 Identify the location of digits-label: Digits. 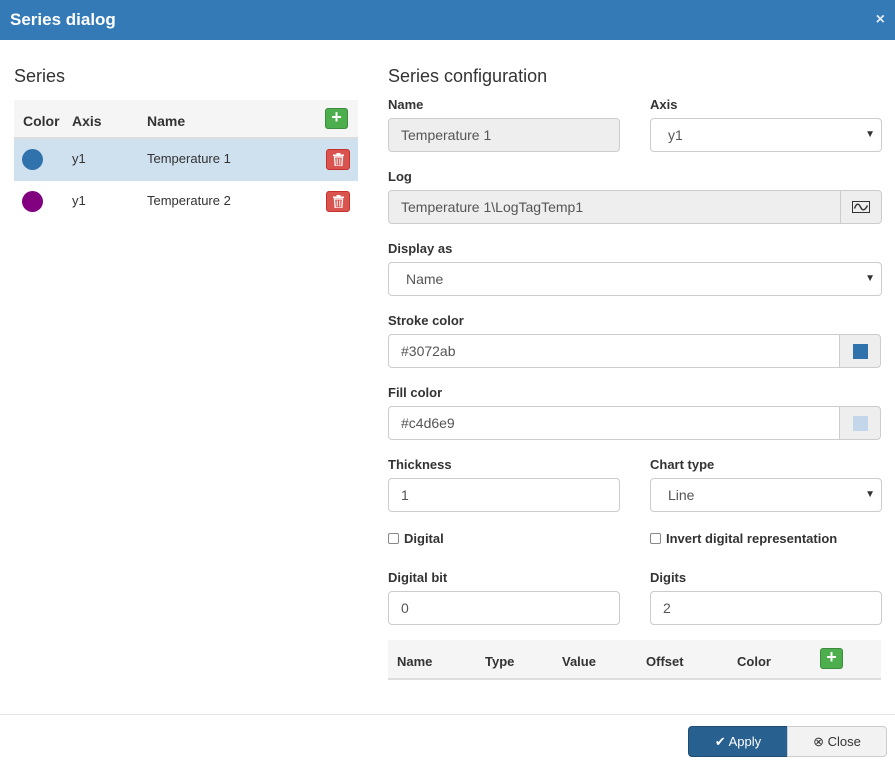
(668, 577).